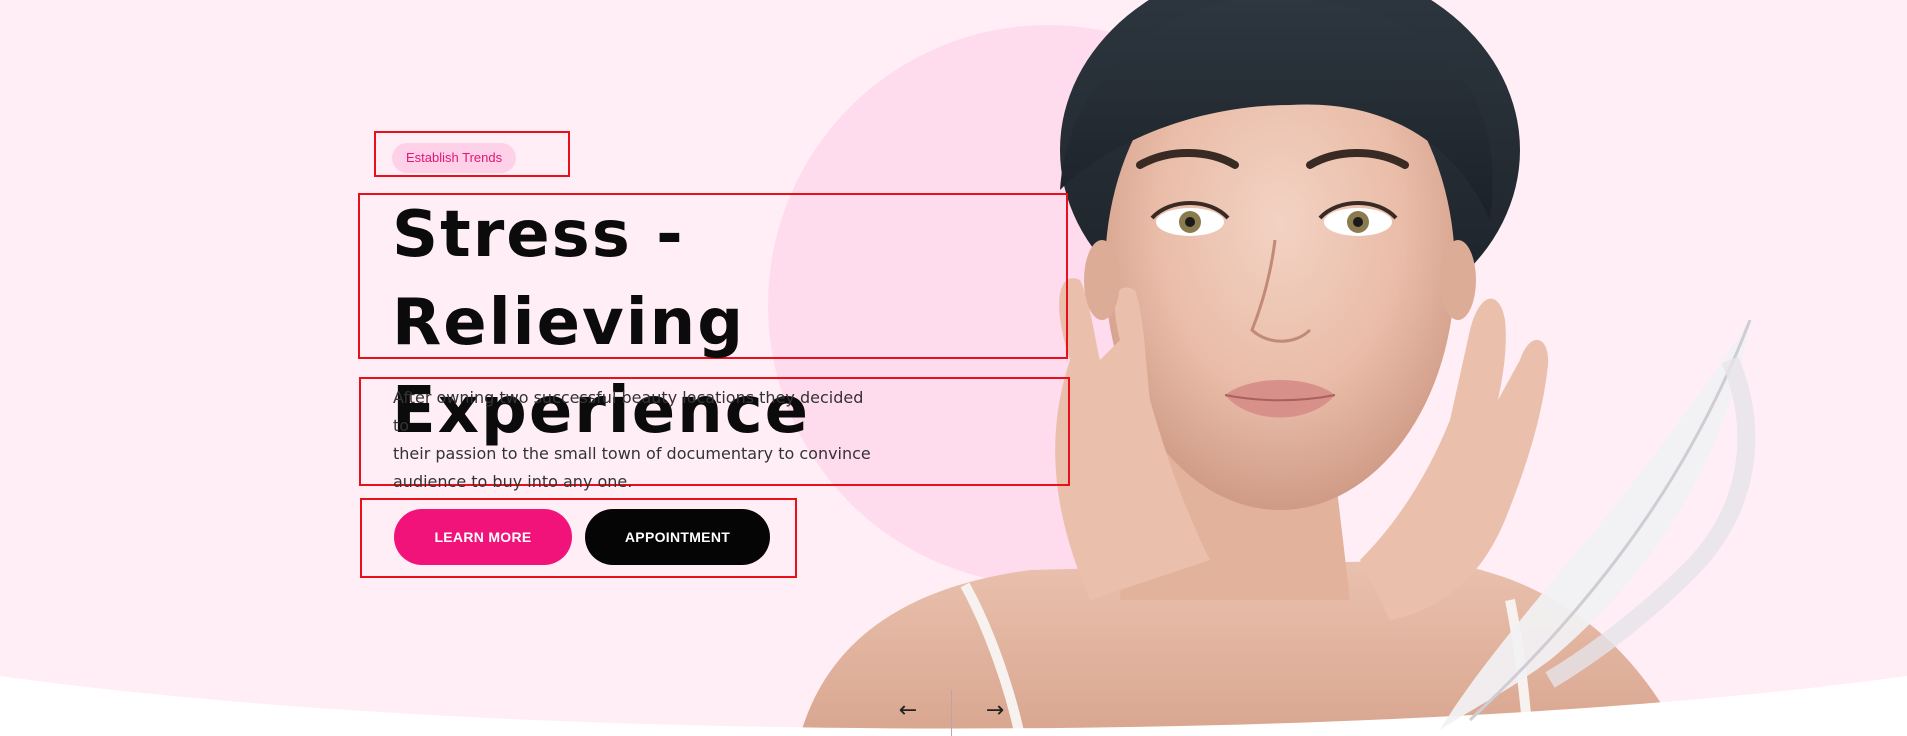 The width and height of the screenshot is (1907, 736). Describe the element at coordinates (1598, 525) in the screenshot. I see `feather-image` at that location.